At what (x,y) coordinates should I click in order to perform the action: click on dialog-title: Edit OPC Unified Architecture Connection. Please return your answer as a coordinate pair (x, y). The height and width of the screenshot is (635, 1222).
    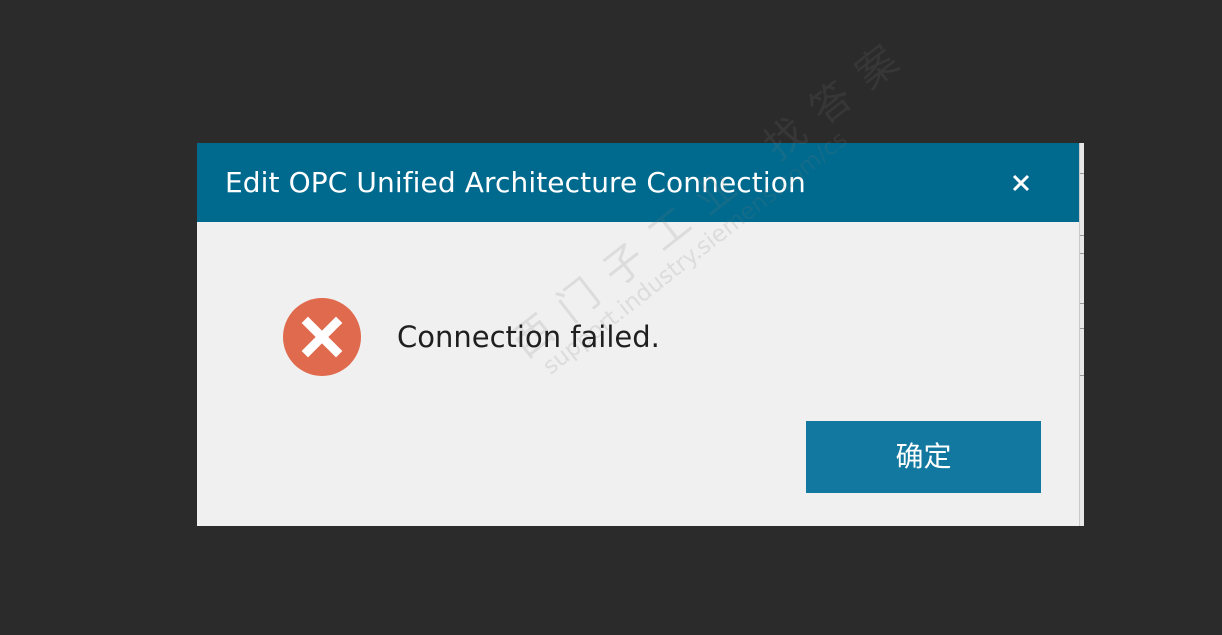
    Looking at the image, I should click on (515, 182).